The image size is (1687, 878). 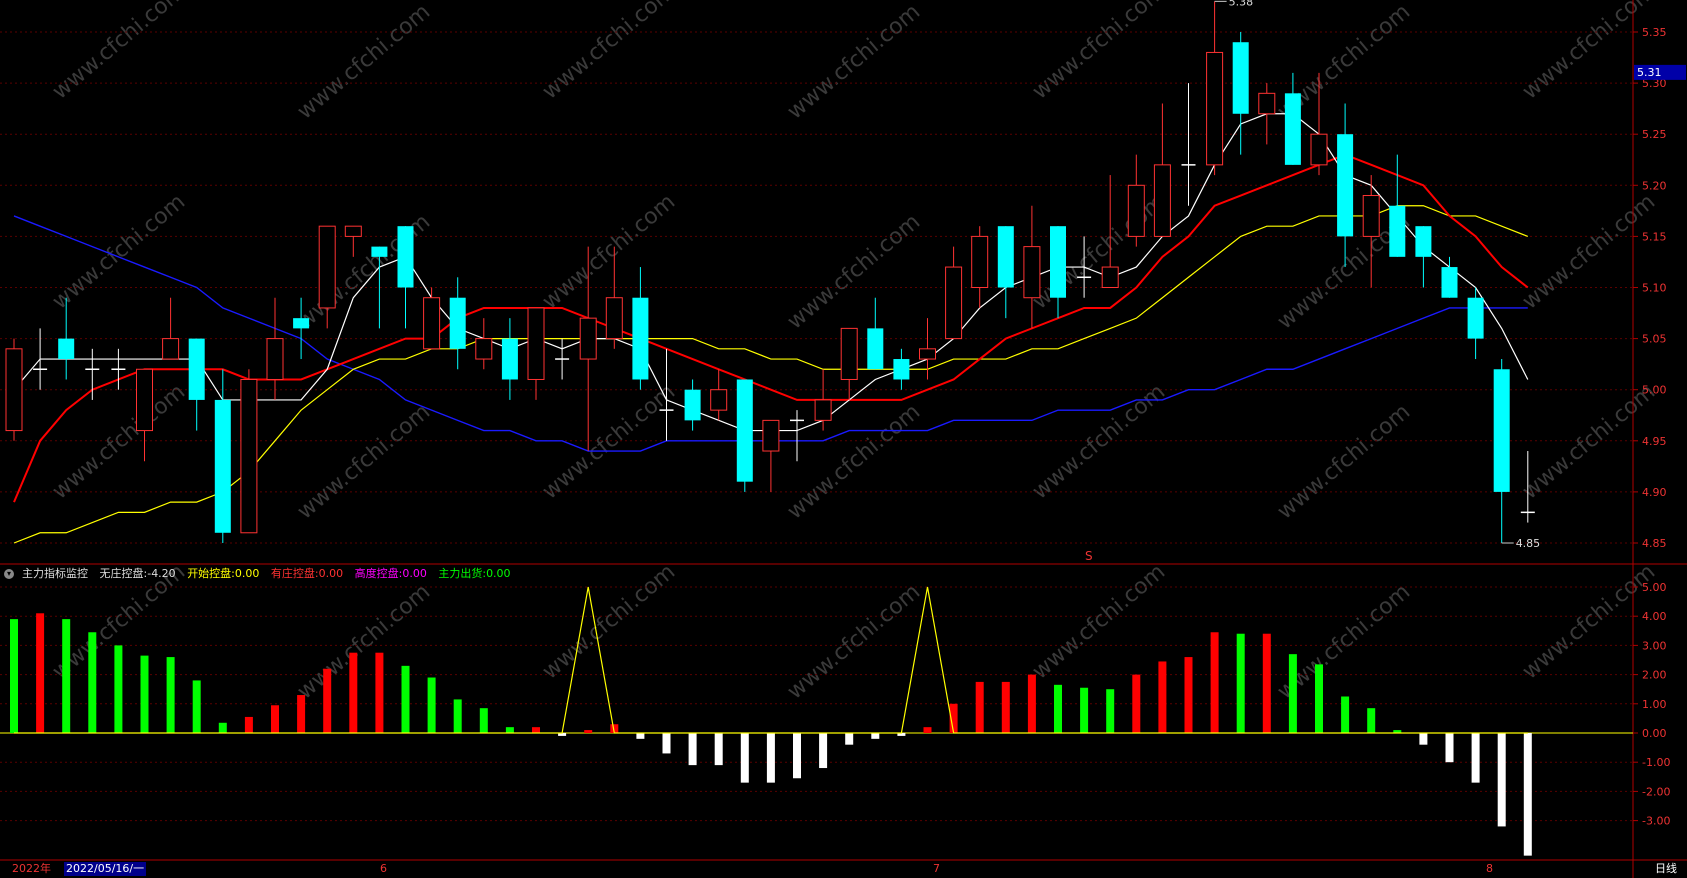 I want to click on main-out-value: 0.00, so click(x=498, y=573).